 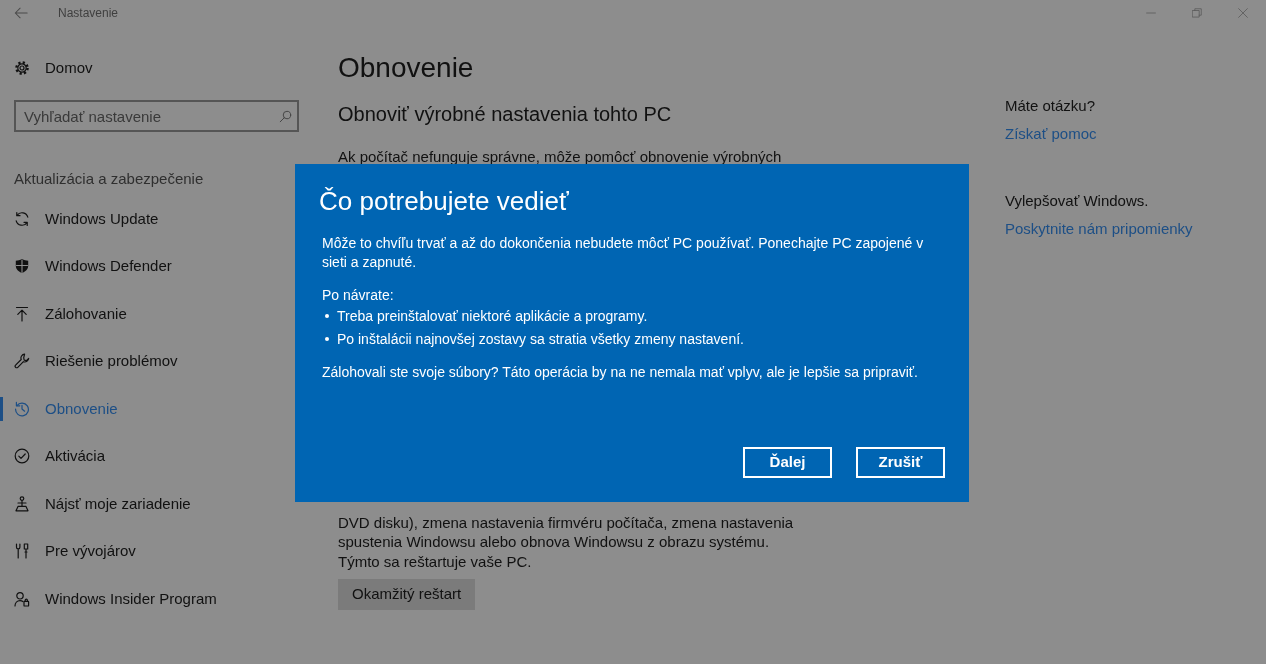 I want to click on sidebar-item: Aktivácia, so click(x=60, y=456).